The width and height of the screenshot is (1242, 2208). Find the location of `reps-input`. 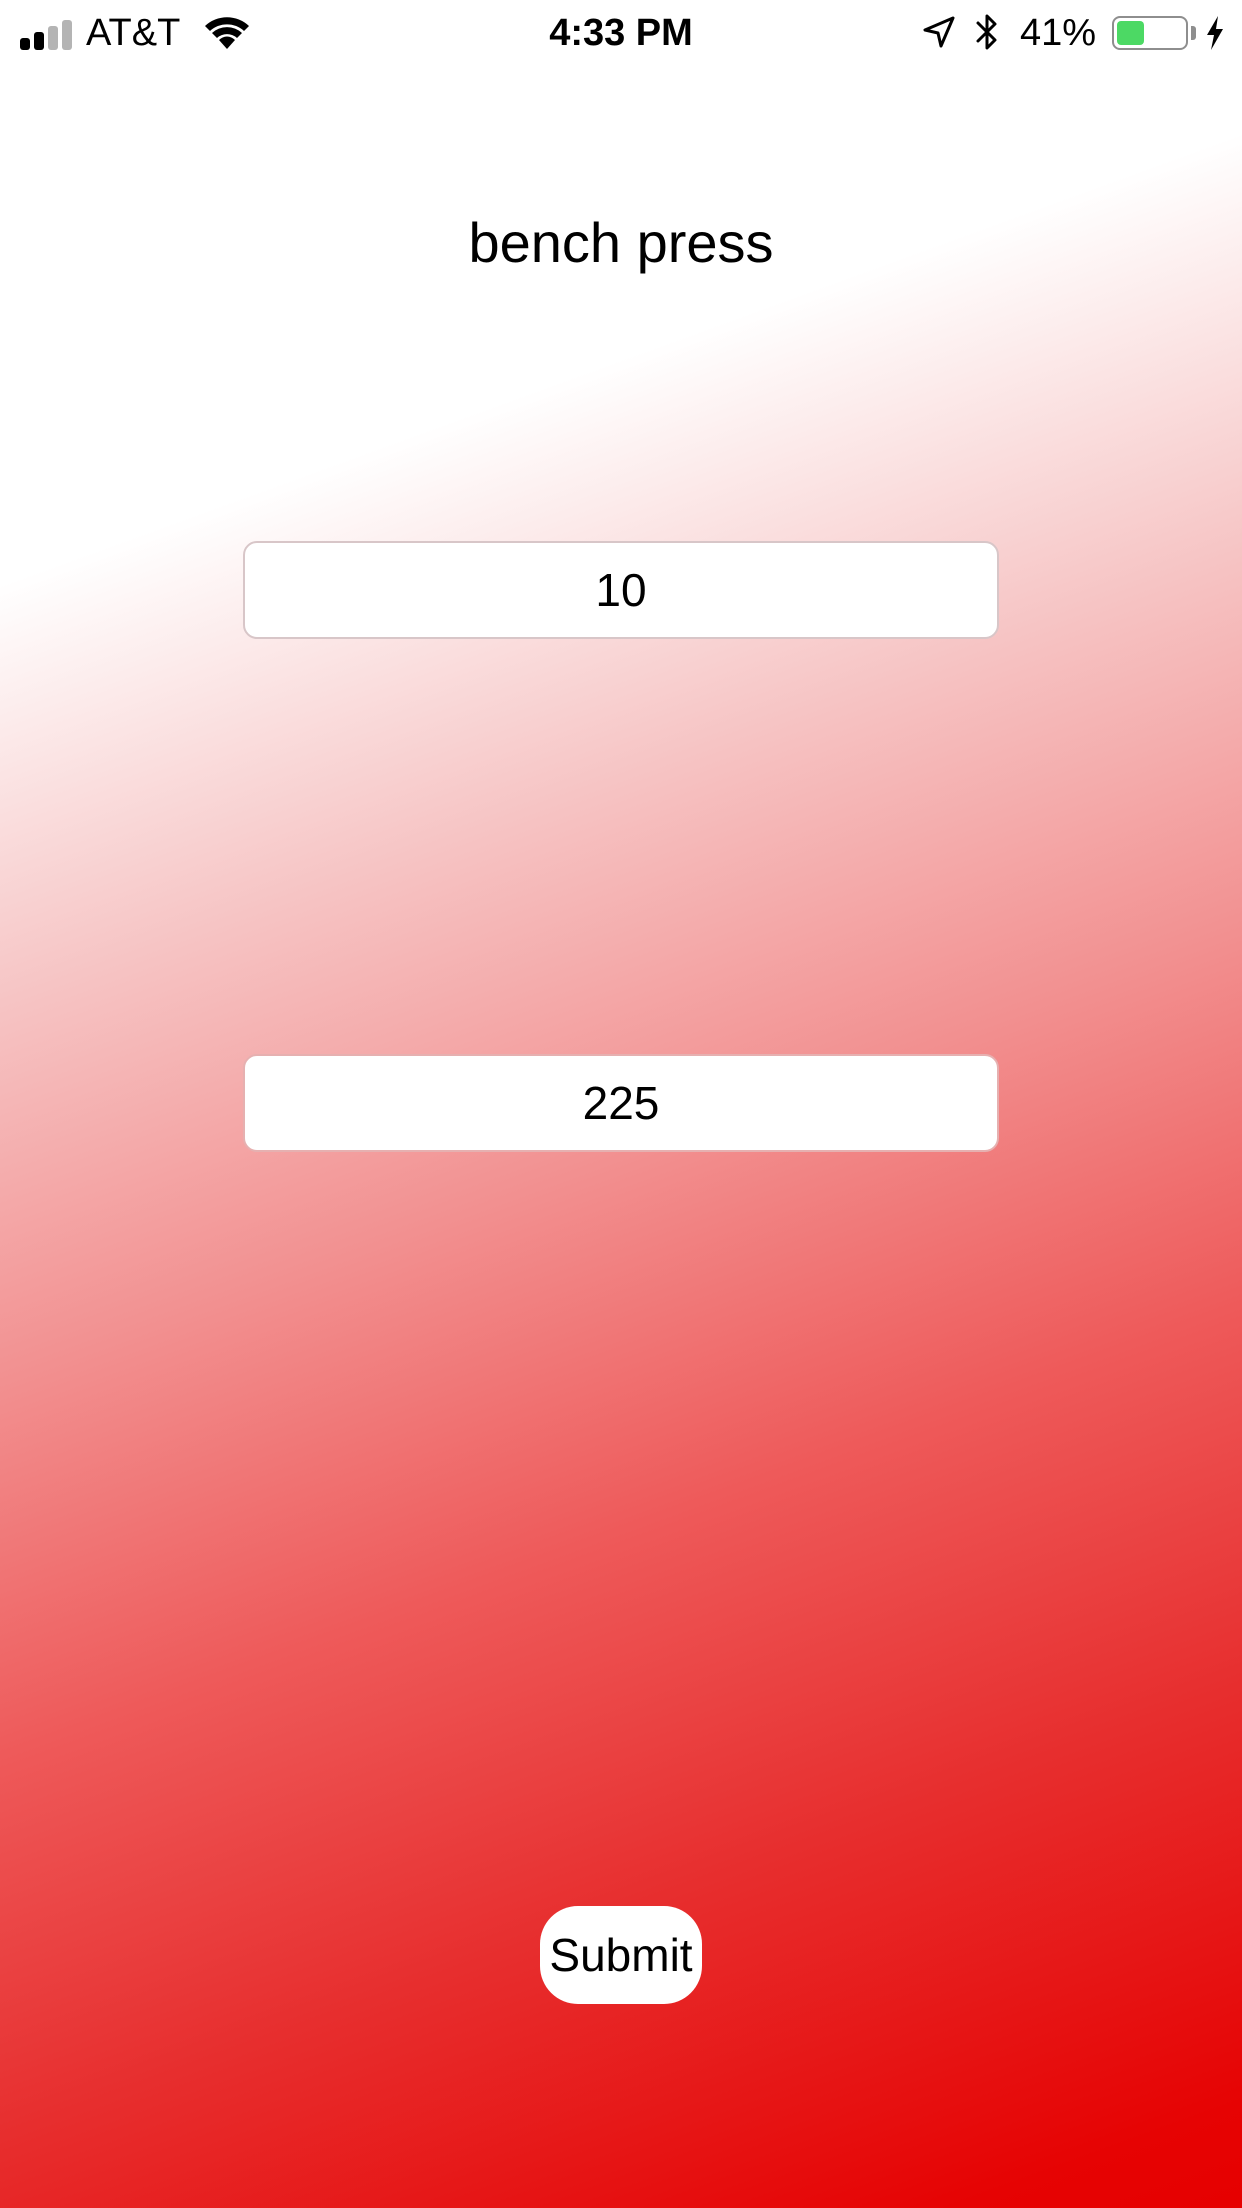

reps-input is located at coordinates (621, 590).